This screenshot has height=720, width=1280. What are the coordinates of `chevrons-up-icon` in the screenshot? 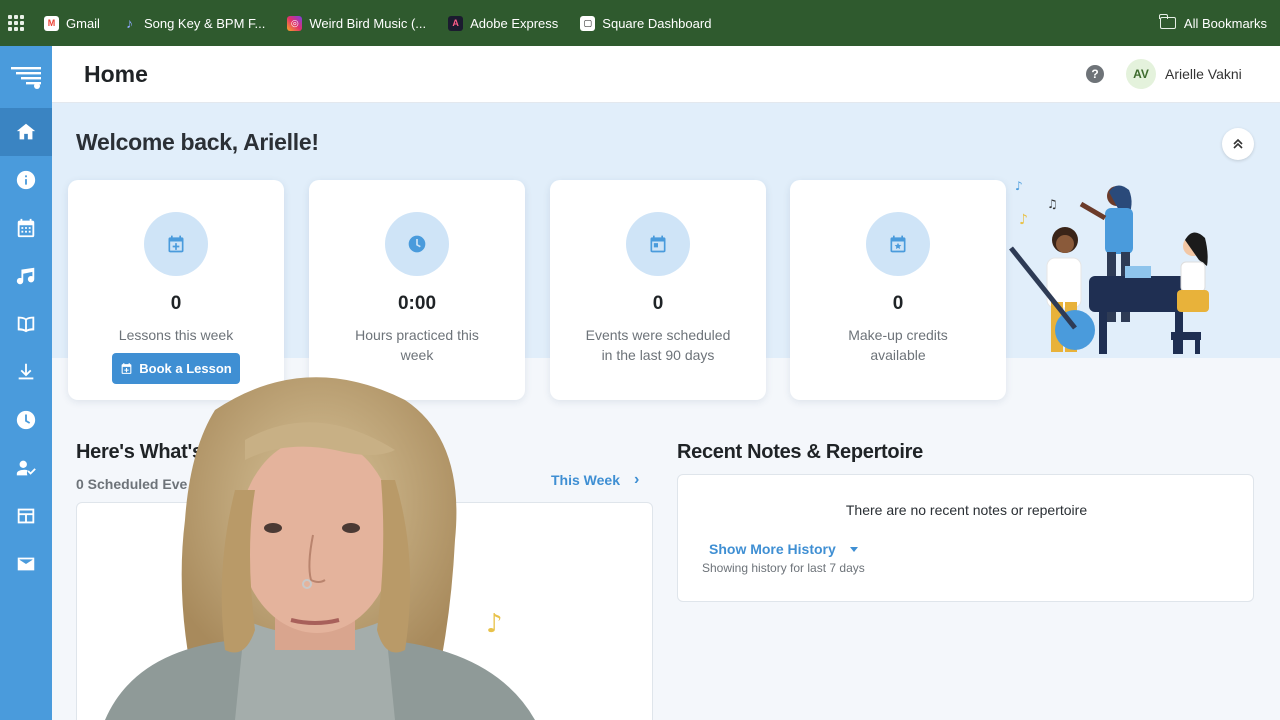 It's located at (1238, 143).